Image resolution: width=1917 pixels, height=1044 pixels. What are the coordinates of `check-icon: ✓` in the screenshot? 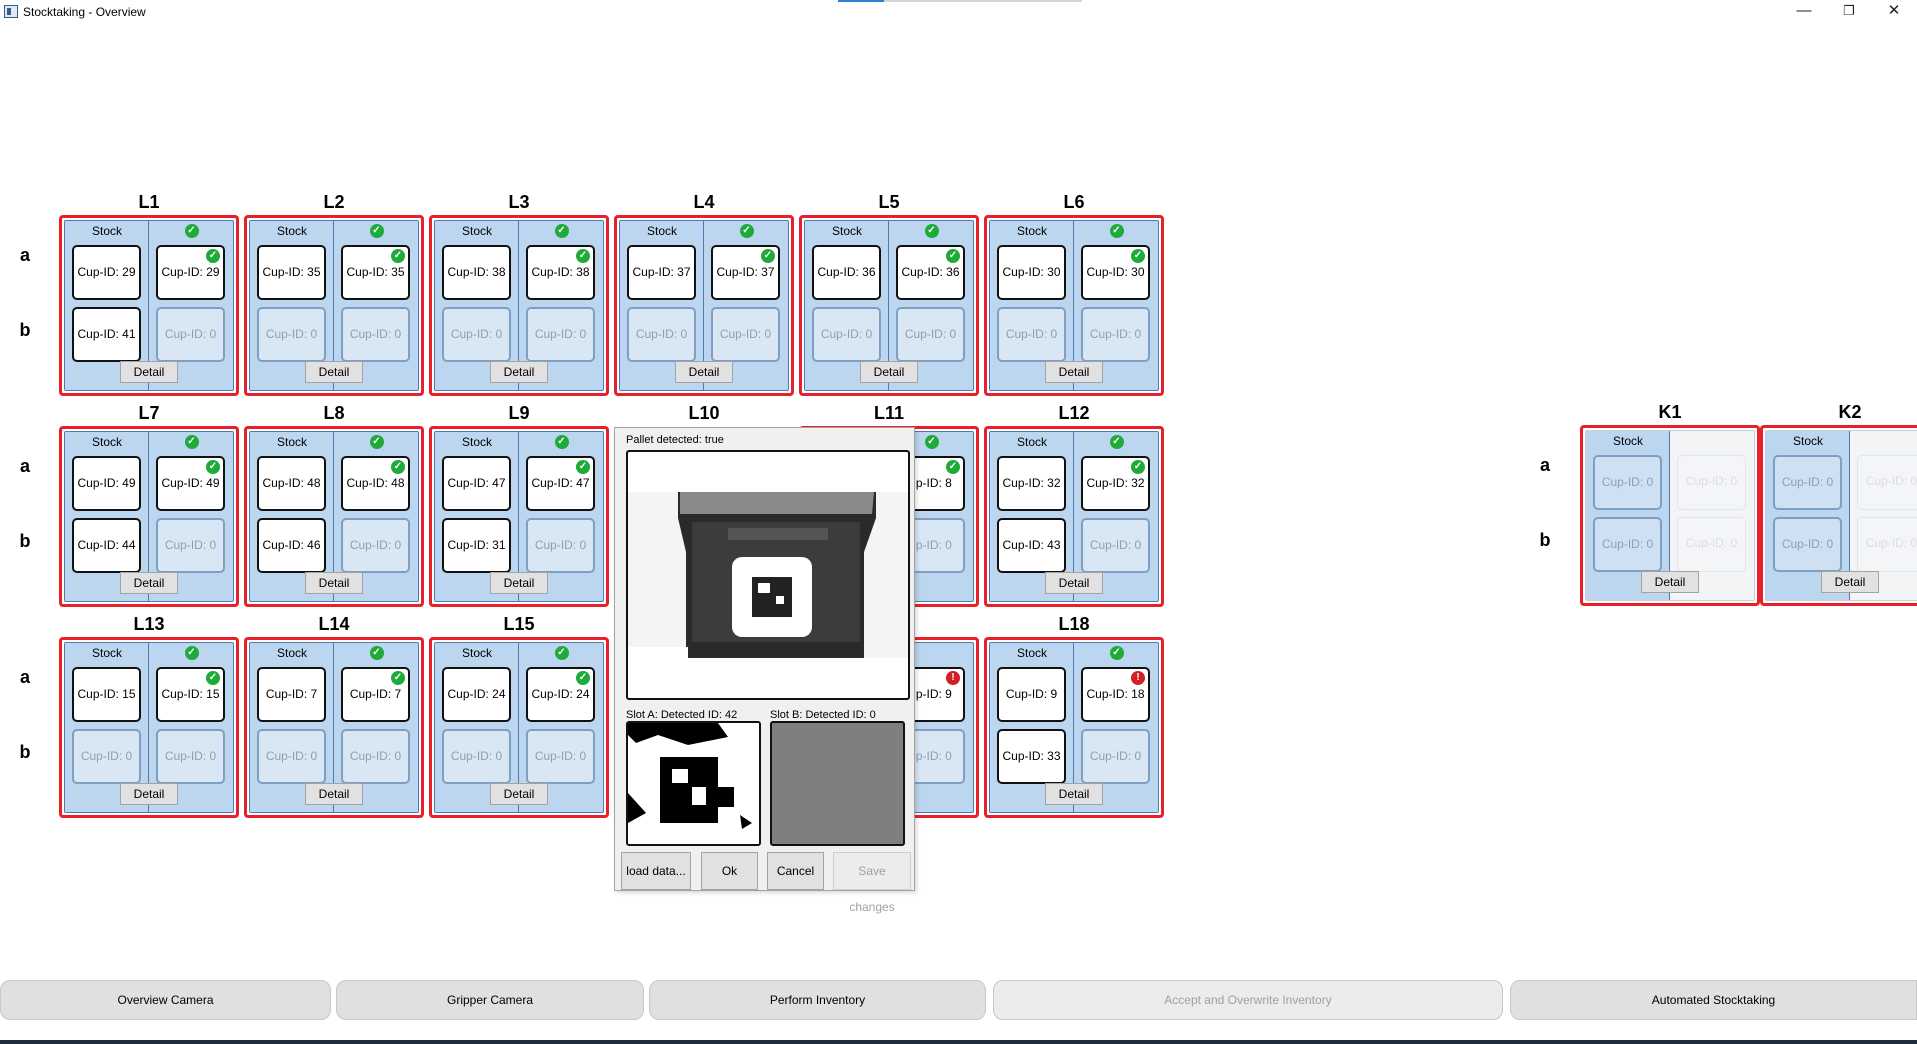 It's located at (768, 256).